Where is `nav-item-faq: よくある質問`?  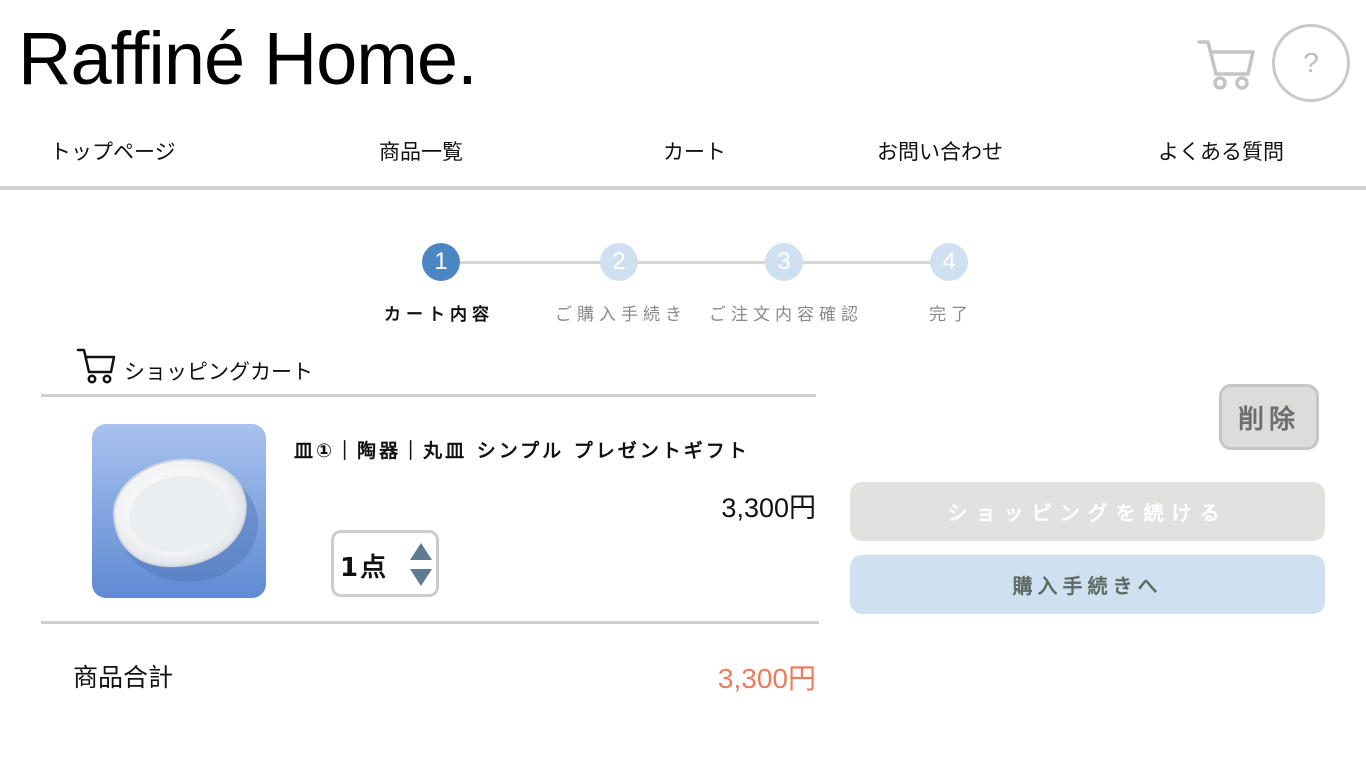
nav-item-faq: よくある質問 is located at coordinates (1221, 151).